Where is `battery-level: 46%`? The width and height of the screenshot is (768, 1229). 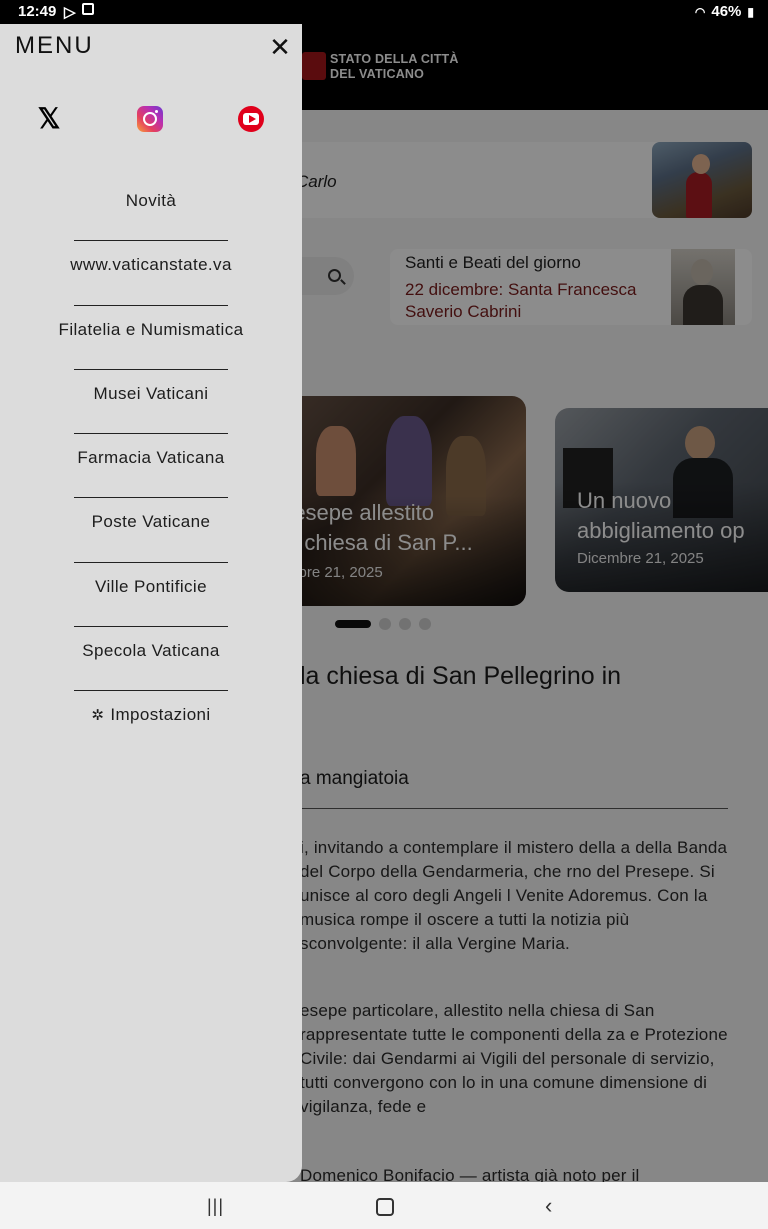 battery-level: 46% is located at coordinates (726, 11).